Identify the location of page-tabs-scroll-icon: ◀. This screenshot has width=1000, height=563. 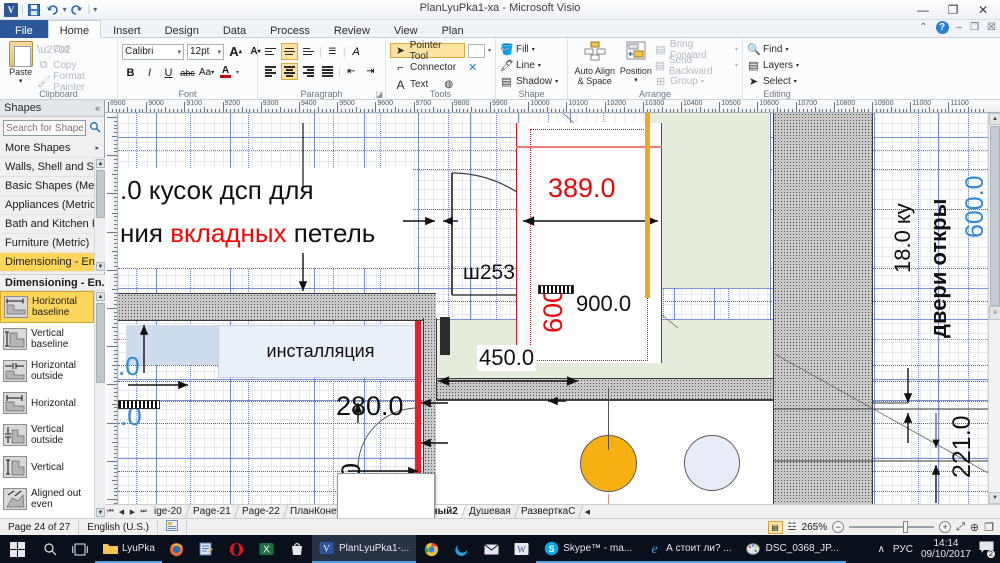
(587, 512).